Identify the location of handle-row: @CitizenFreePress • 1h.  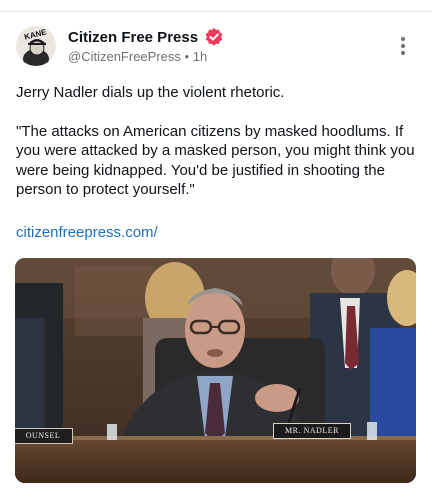
(137, 56).